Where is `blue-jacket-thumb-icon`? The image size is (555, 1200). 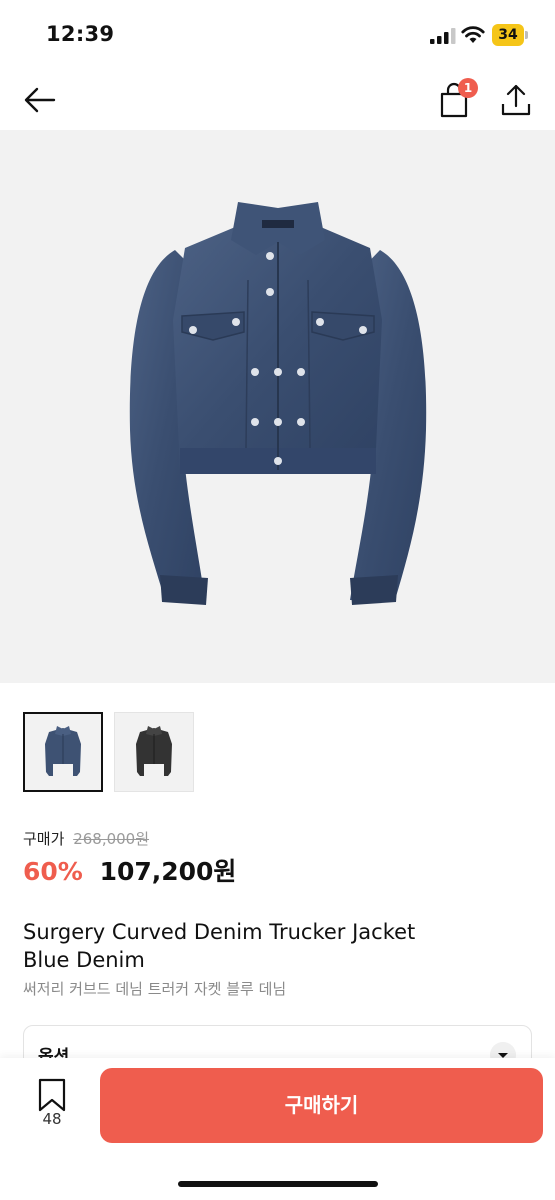
blue-jacket-thumb-icon is located at coordinates (63, 751).